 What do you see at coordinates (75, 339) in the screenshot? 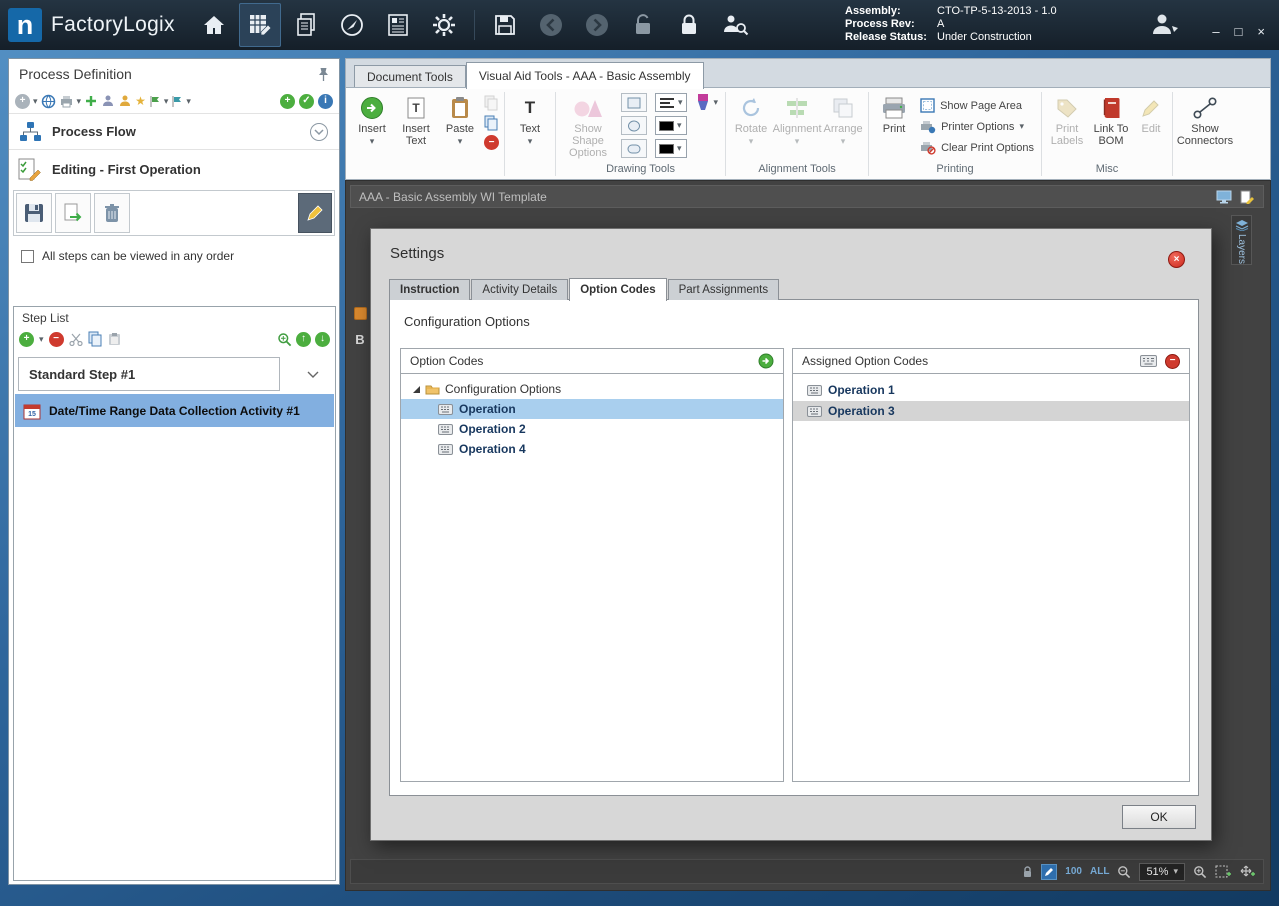
I see `cut-icon` at bounding box center [75, 339].